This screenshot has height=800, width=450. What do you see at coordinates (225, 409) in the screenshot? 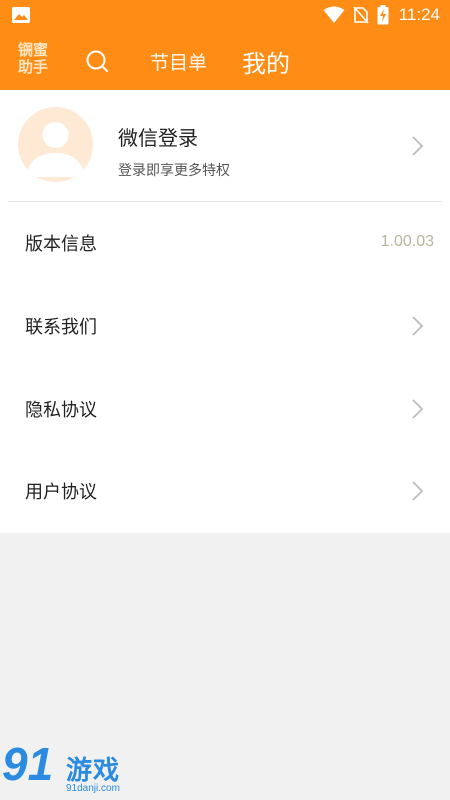
I see `menu-item-privacy-policy: 隐私协议` at bounding box center [225, 409].